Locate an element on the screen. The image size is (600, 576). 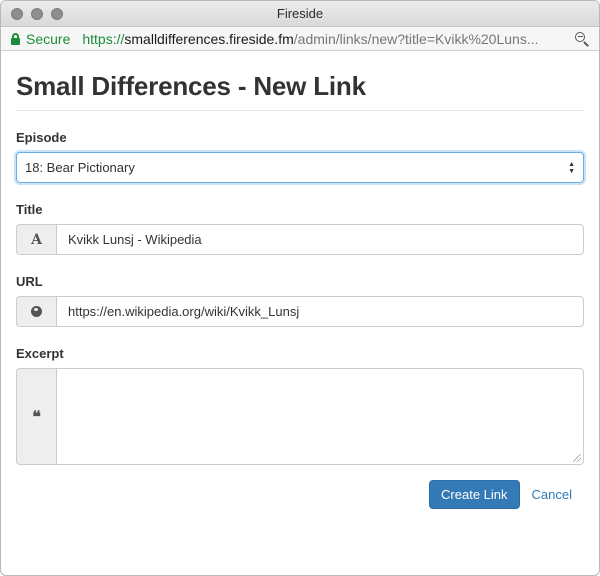
url-scheme: https:// is located at coordinates (103, 38).